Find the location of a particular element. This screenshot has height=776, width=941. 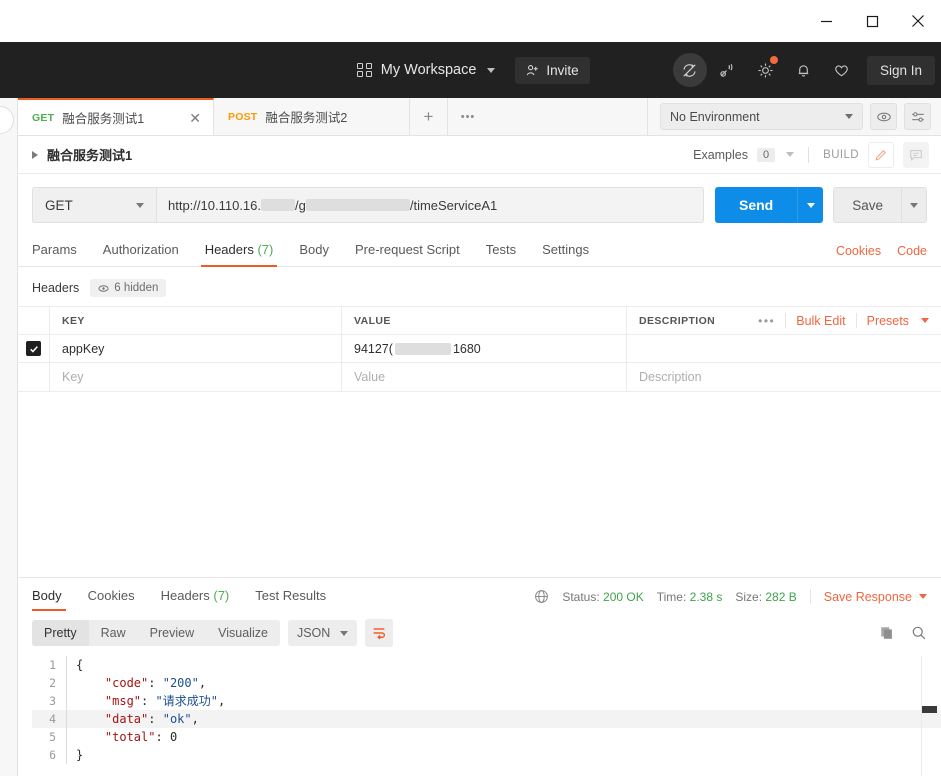

tab-body: Body is located at coordinates (314, 254).